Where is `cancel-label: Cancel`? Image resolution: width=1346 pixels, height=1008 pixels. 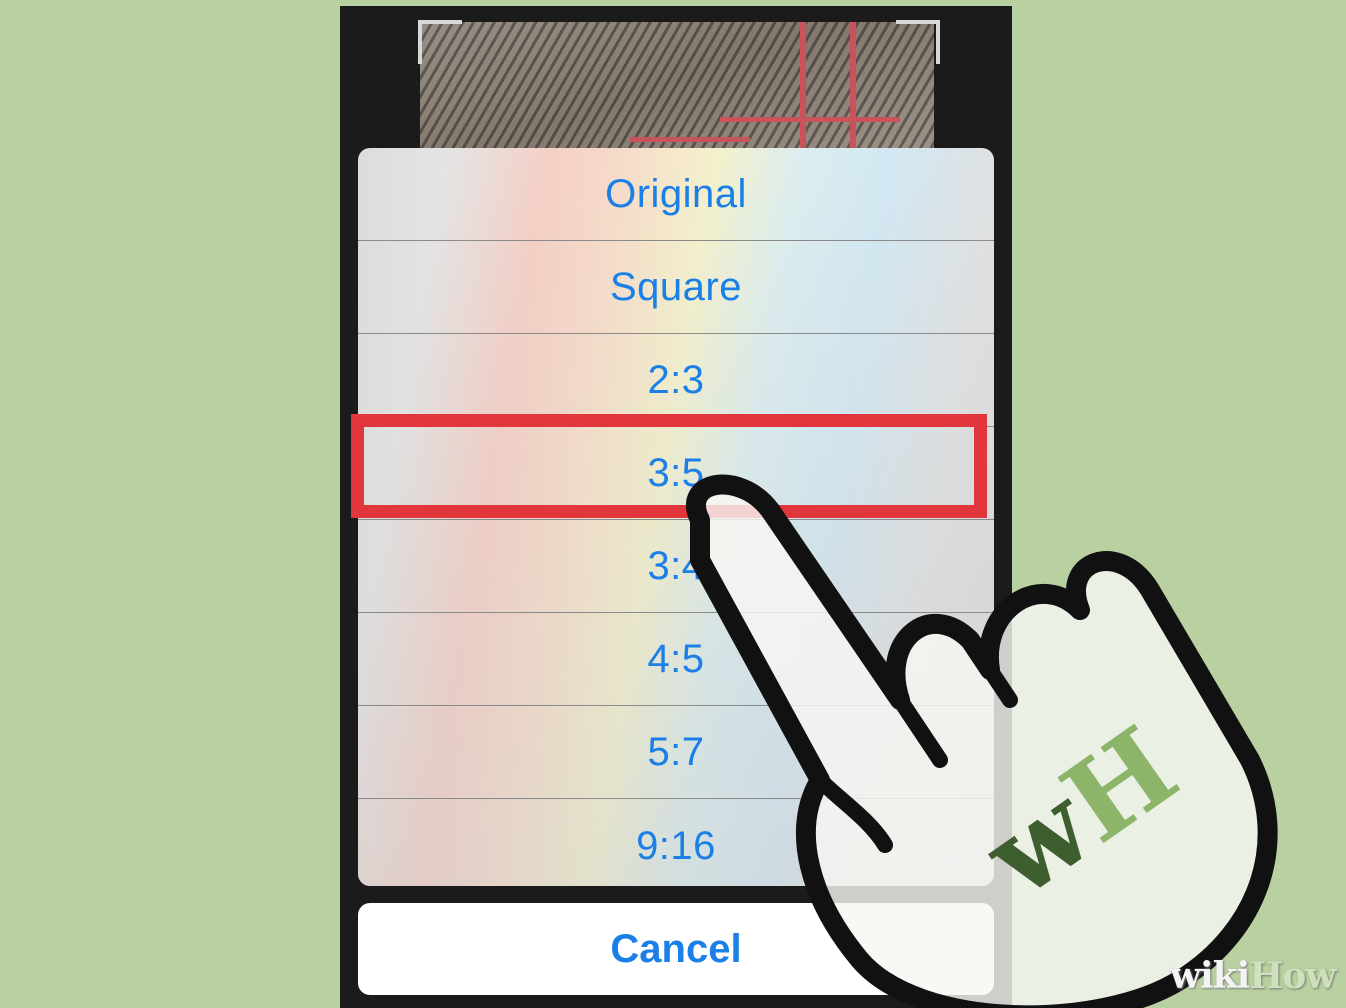 cancel-label: Cancel is located at coordinates (676, 948).